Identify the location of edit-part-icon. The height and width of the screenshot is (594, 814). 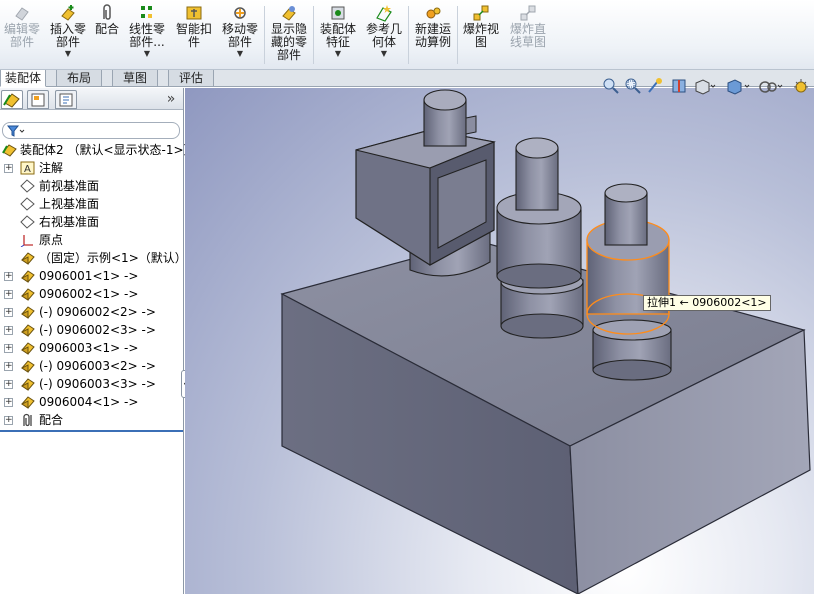
(22, 14).